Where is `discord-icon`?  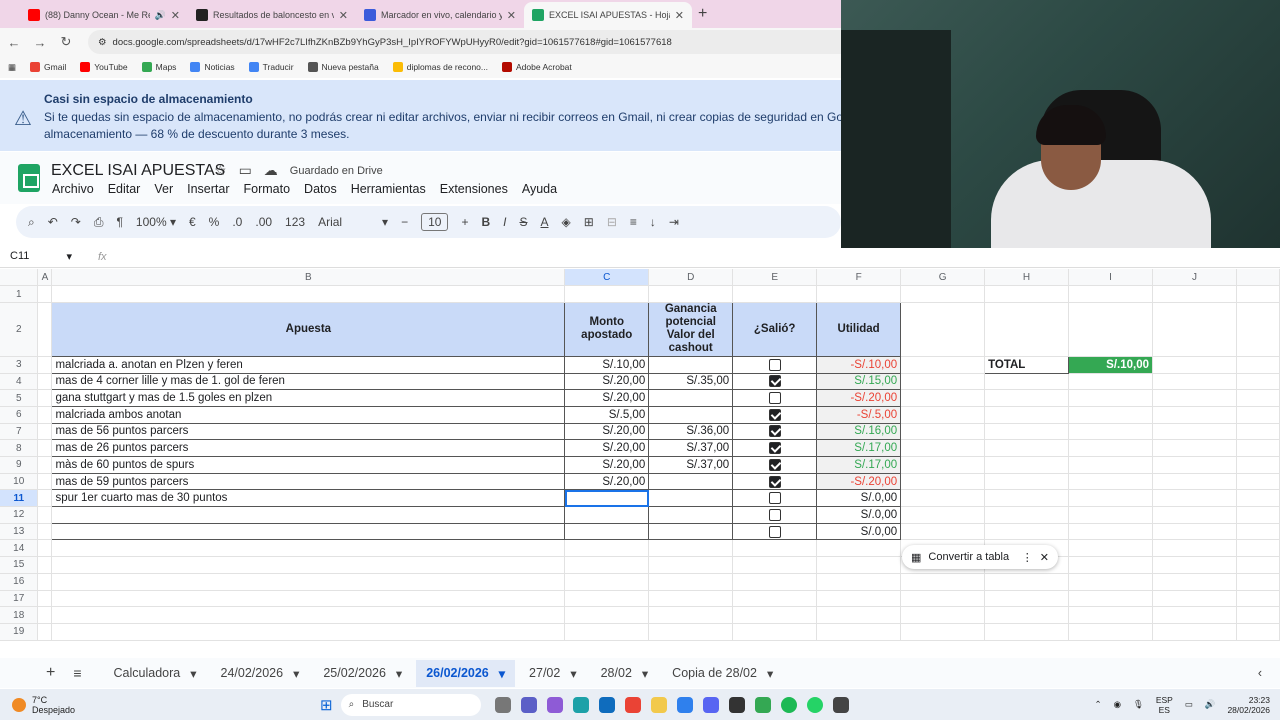 discord-icon is located at coordinates (710, 704).